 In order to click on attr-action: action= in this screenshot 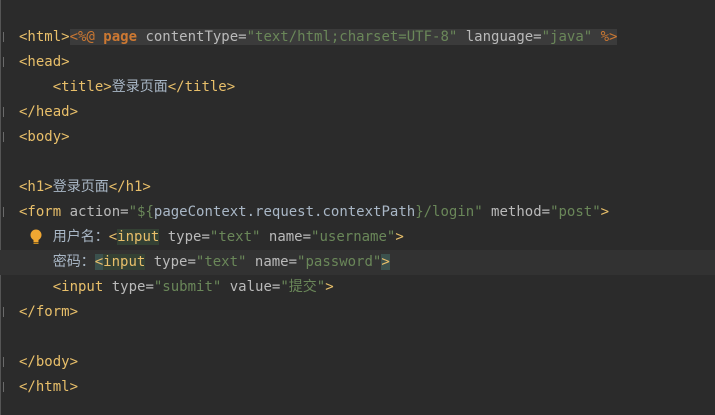, I will do `click(95, 212)`.